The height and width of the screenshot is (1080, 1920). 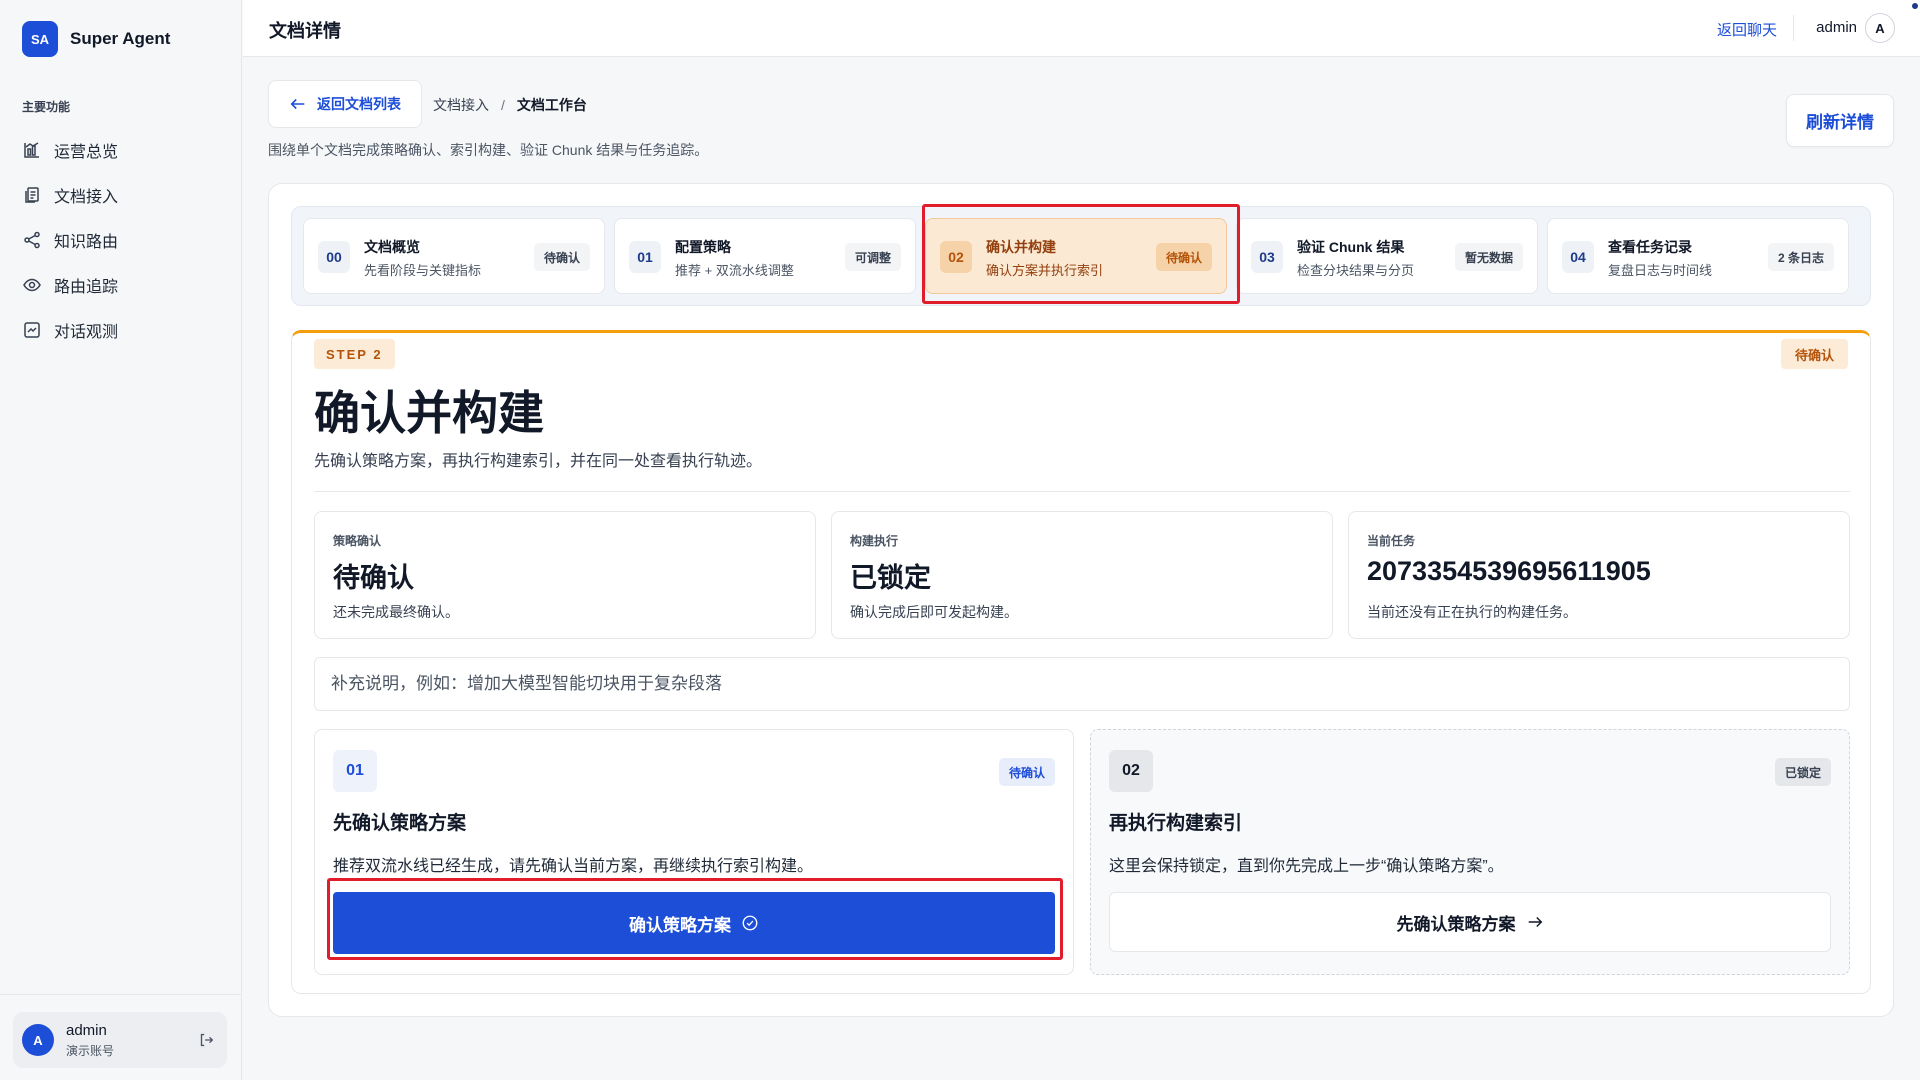 I want to click on step-desc: 推荐 + 双流水线调整, so click(x=734, y=270).